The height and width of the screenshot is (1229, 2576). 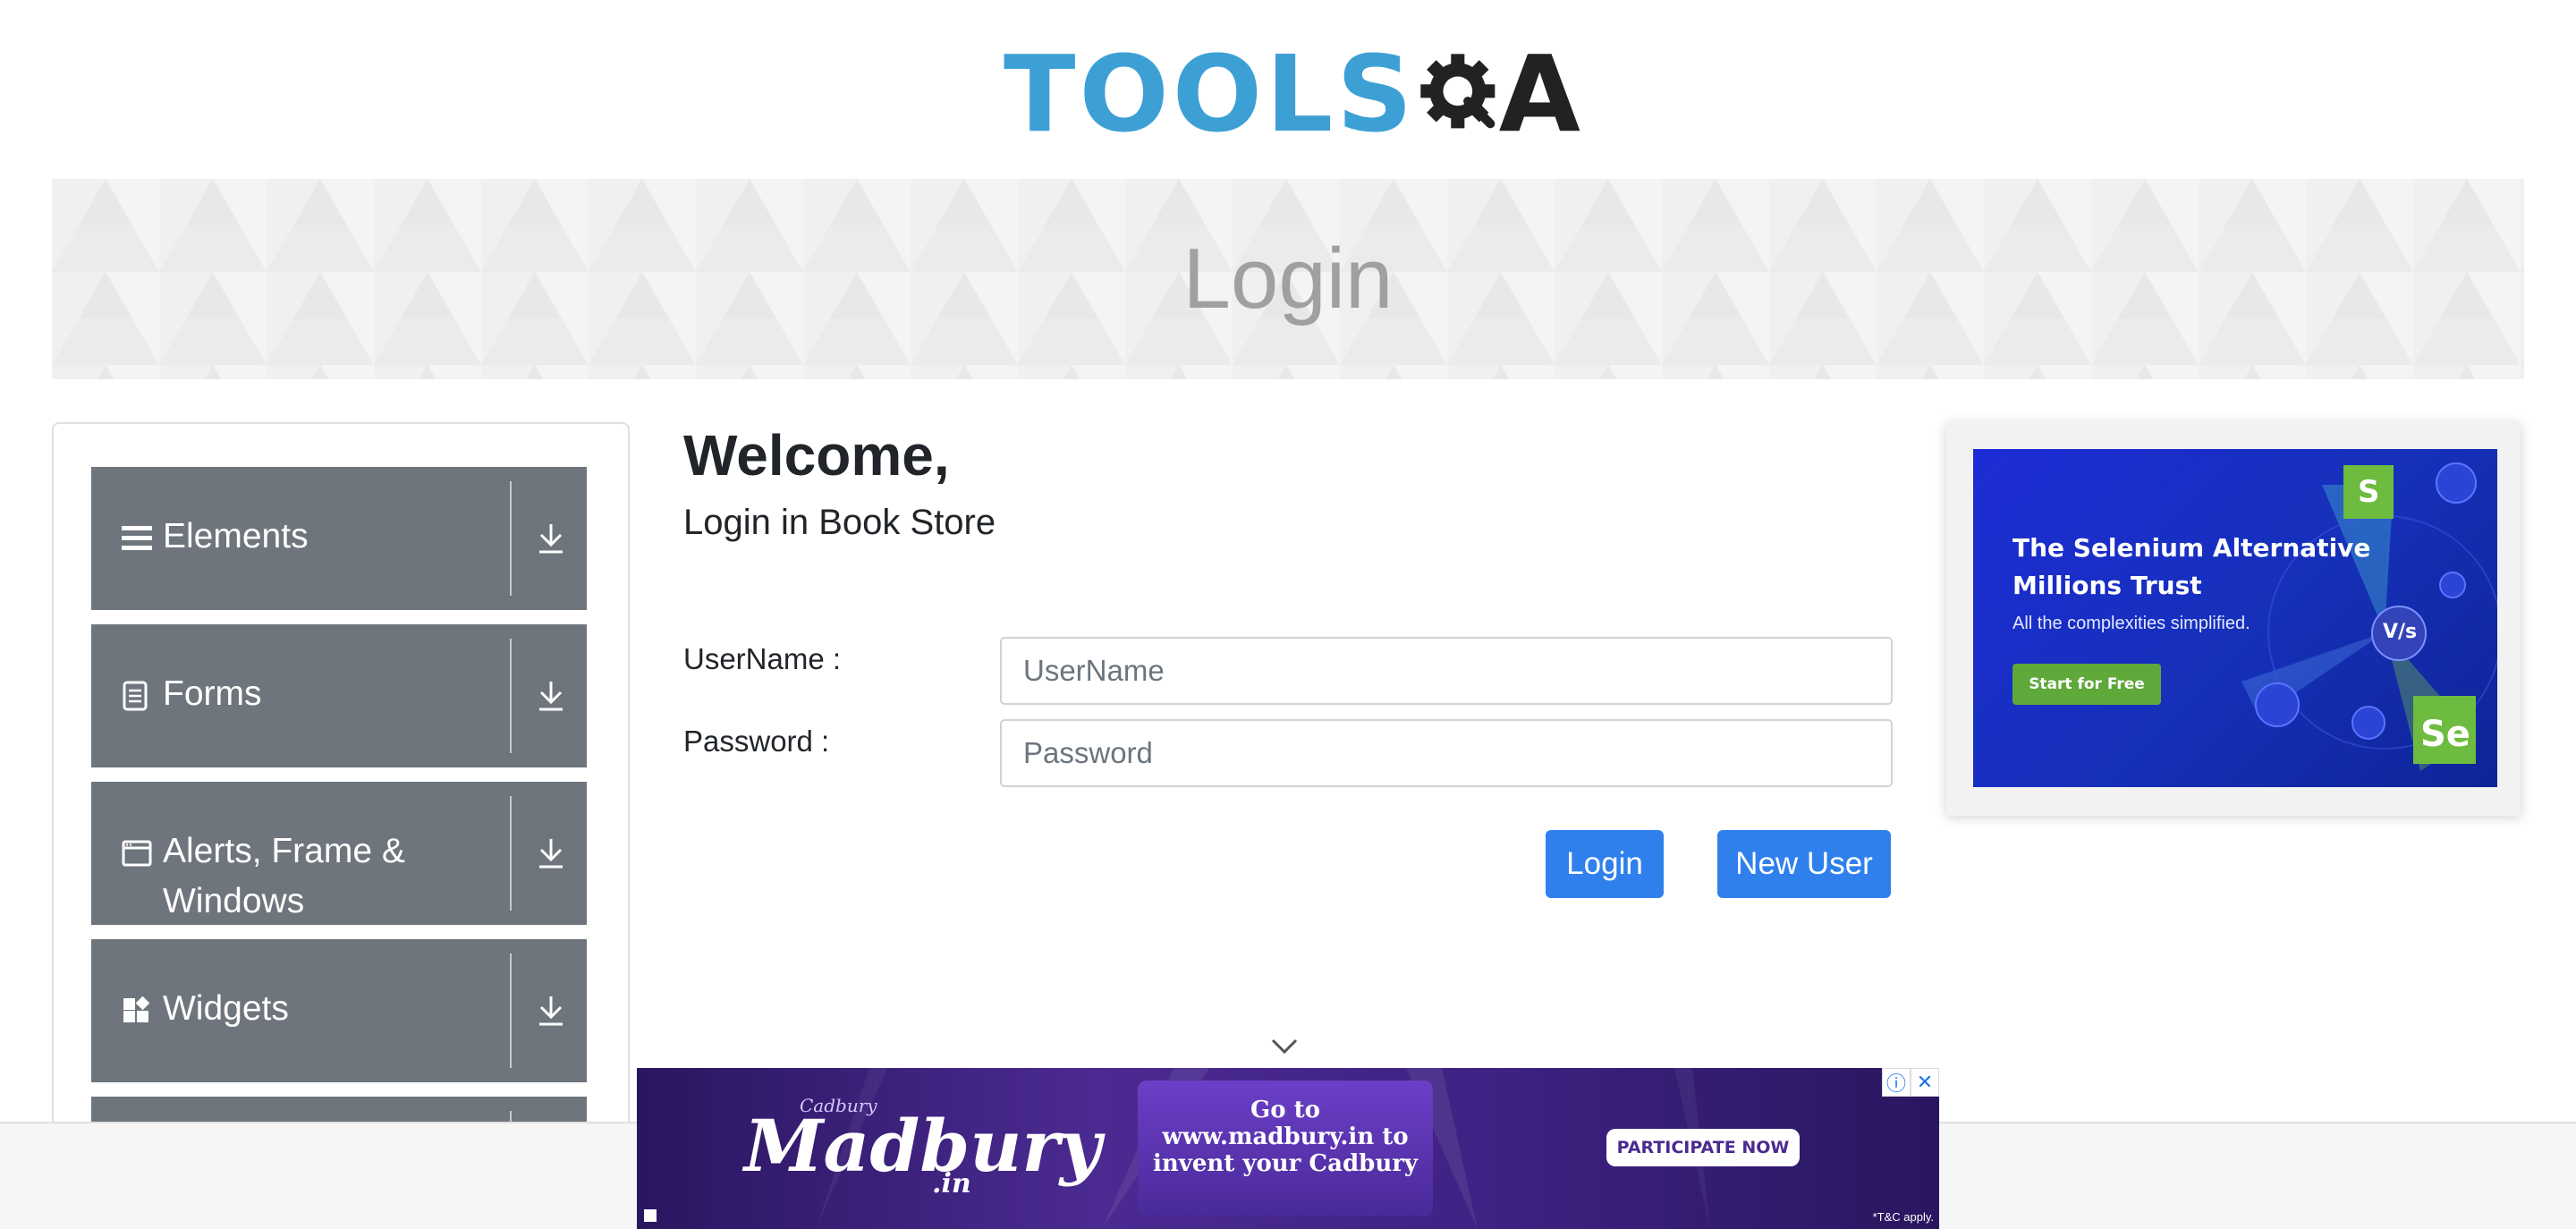 What do you see at coordinates (951, 1183) in the screenshot?
I see `ad-madbury-suffix: .in` at bounding box center [951, 1183].